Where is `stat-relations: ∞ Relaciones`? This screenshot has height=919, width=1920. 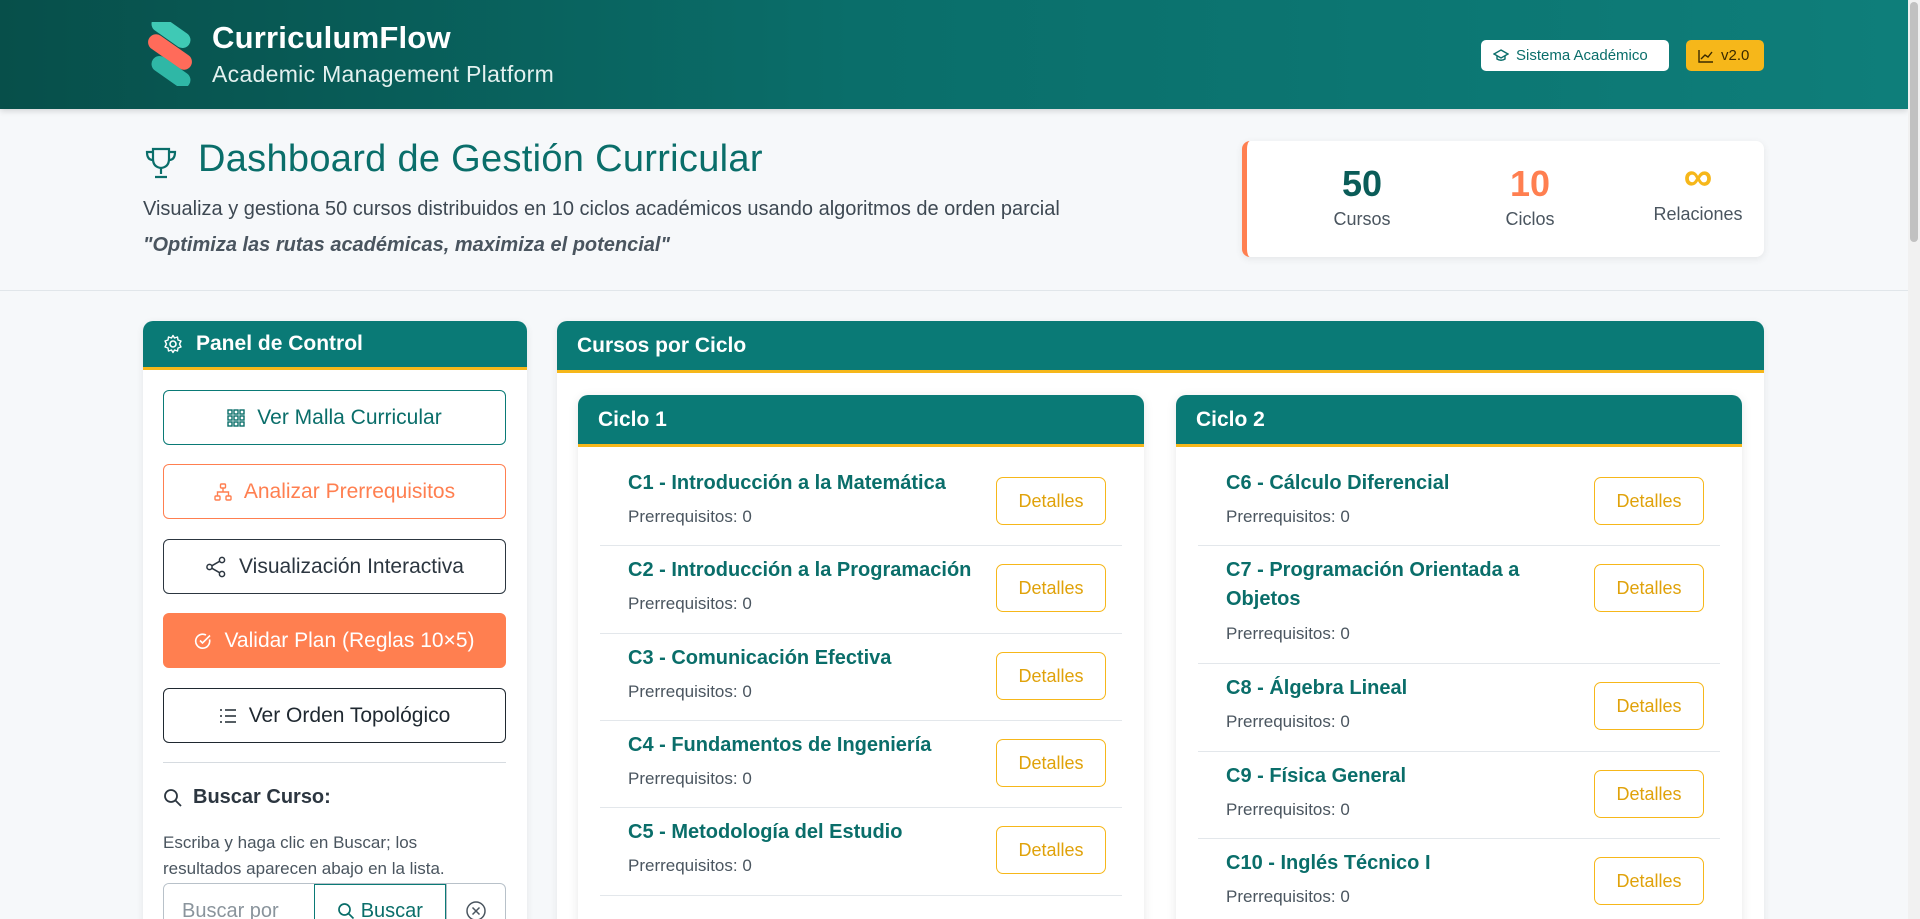
stat-relations: ∞ Relaciones is located at coordinates (1698, 183).